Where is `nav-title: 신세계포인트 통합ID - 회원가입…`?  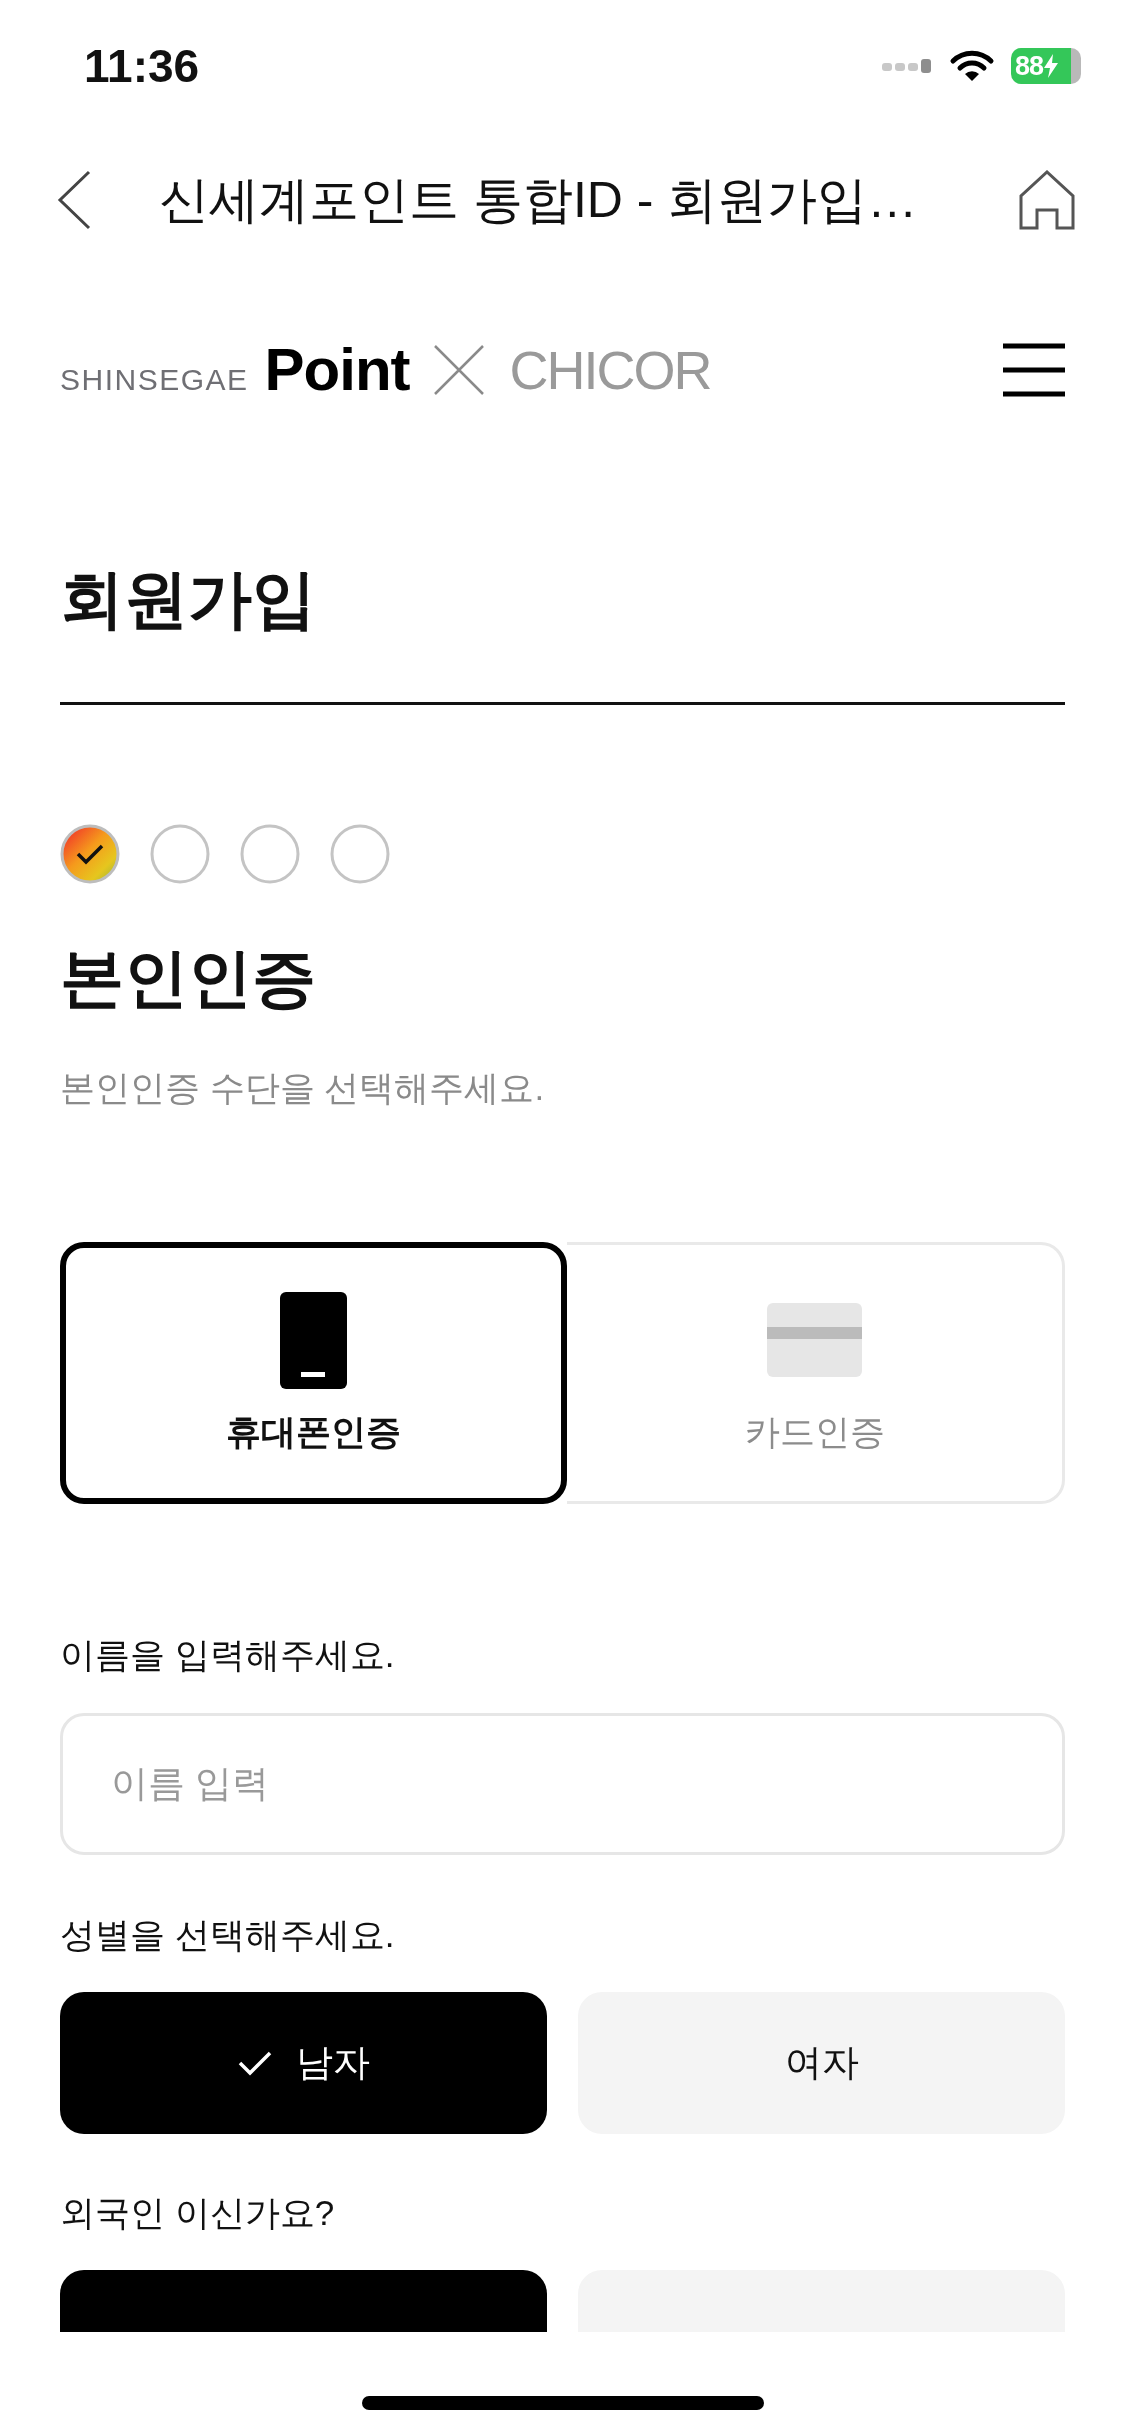
nav-title: 신세계포인트 통합ID - 회원가입… is located at coordinates (538, 200).